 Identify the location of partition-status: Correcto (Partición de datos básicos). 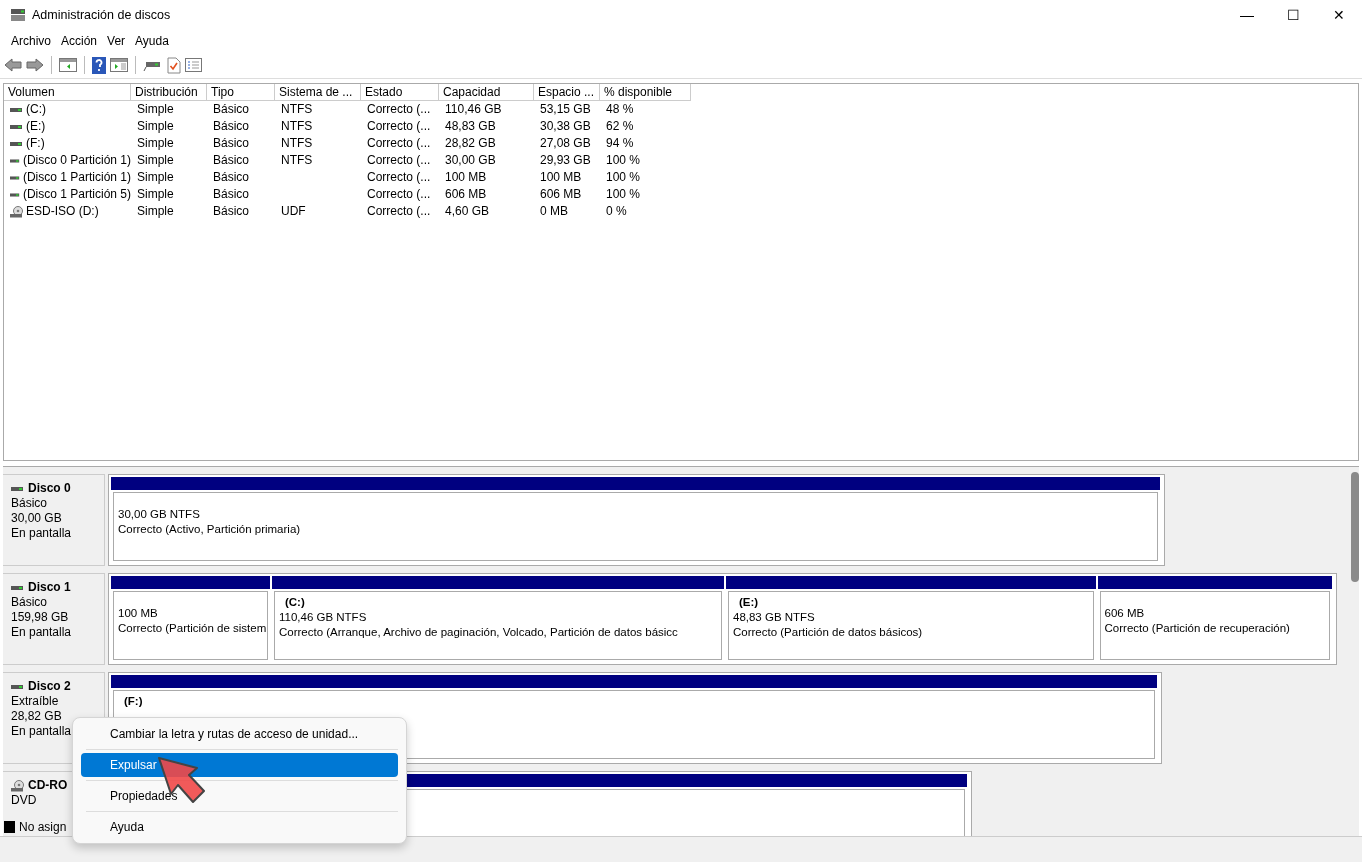
(828, 632).